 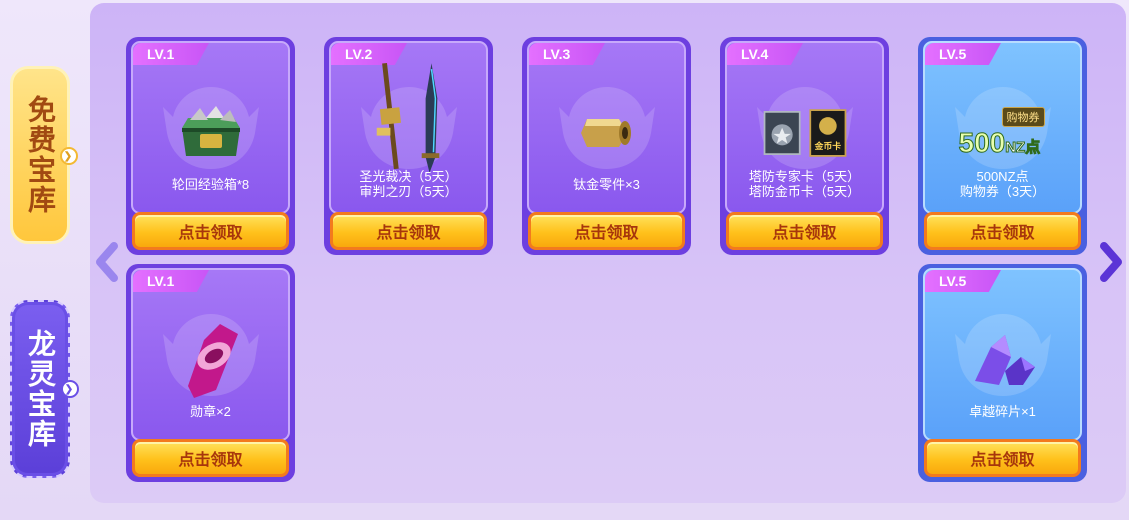 I want to click on tab-dragon-treasury: 龙灵宝库 ❯, so click(x=44, y=389).